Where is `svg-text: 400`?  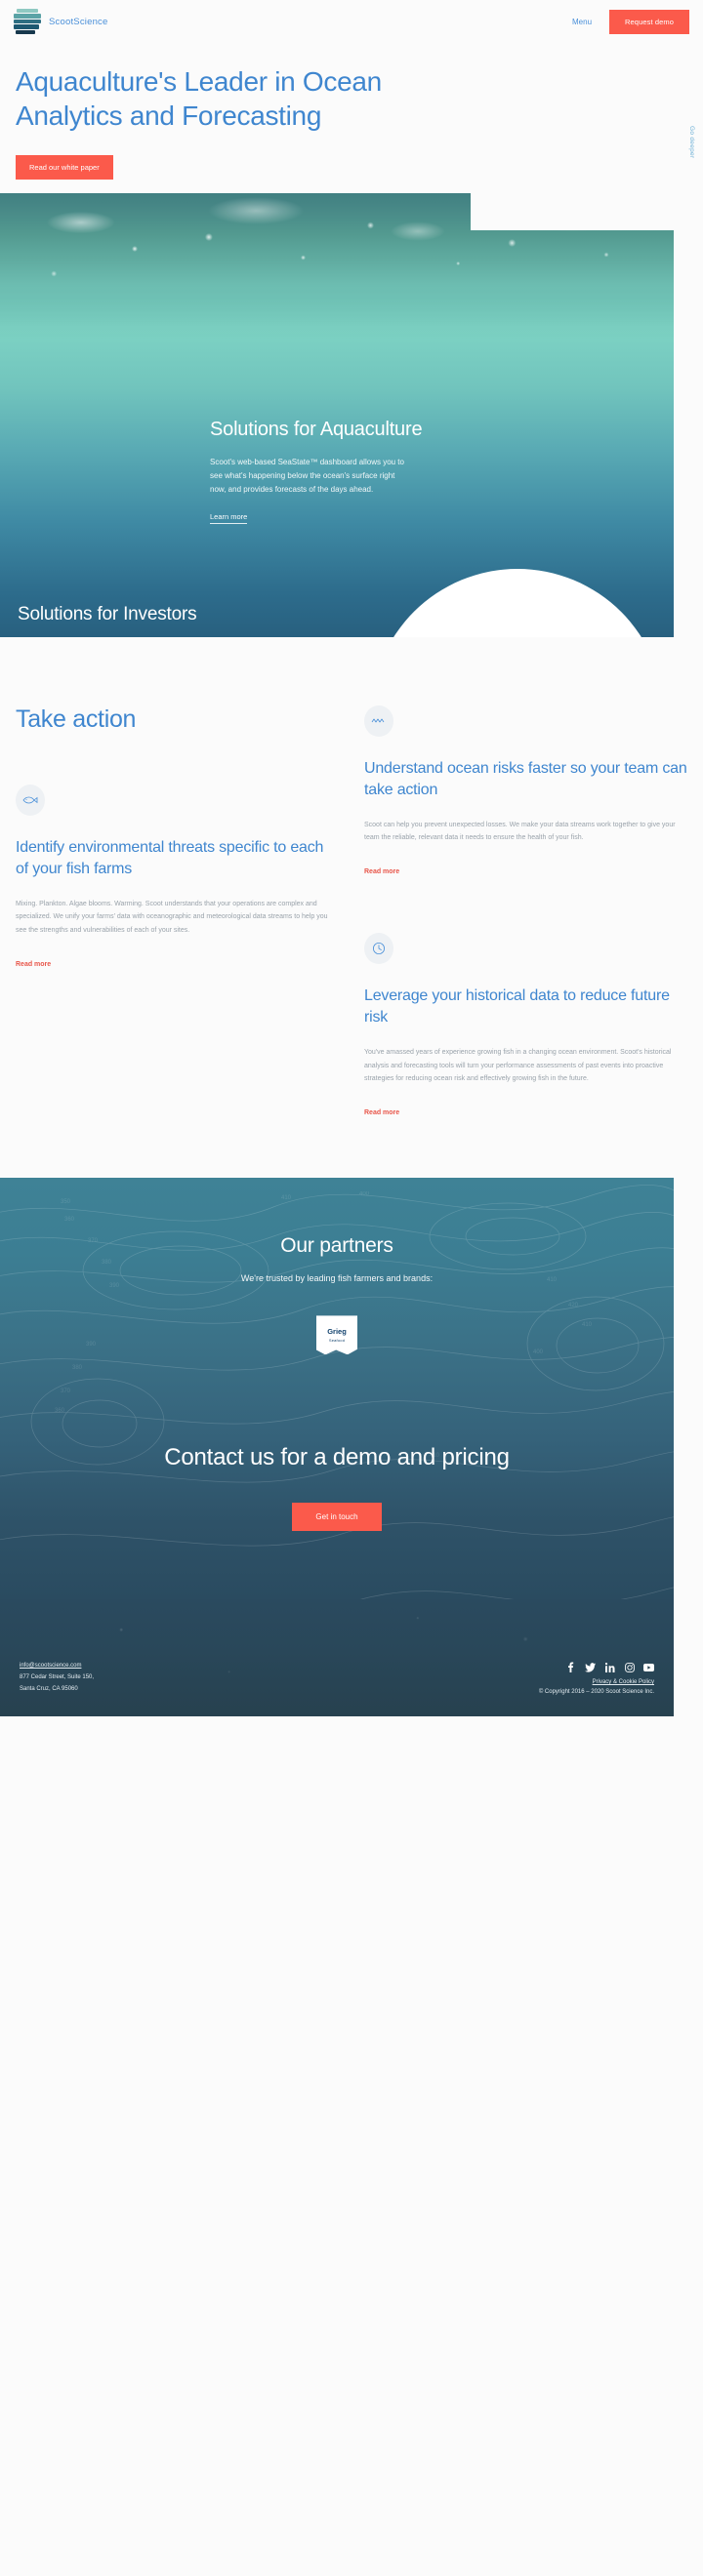
svg-text: 400 is located at coordinates (364, 1194).